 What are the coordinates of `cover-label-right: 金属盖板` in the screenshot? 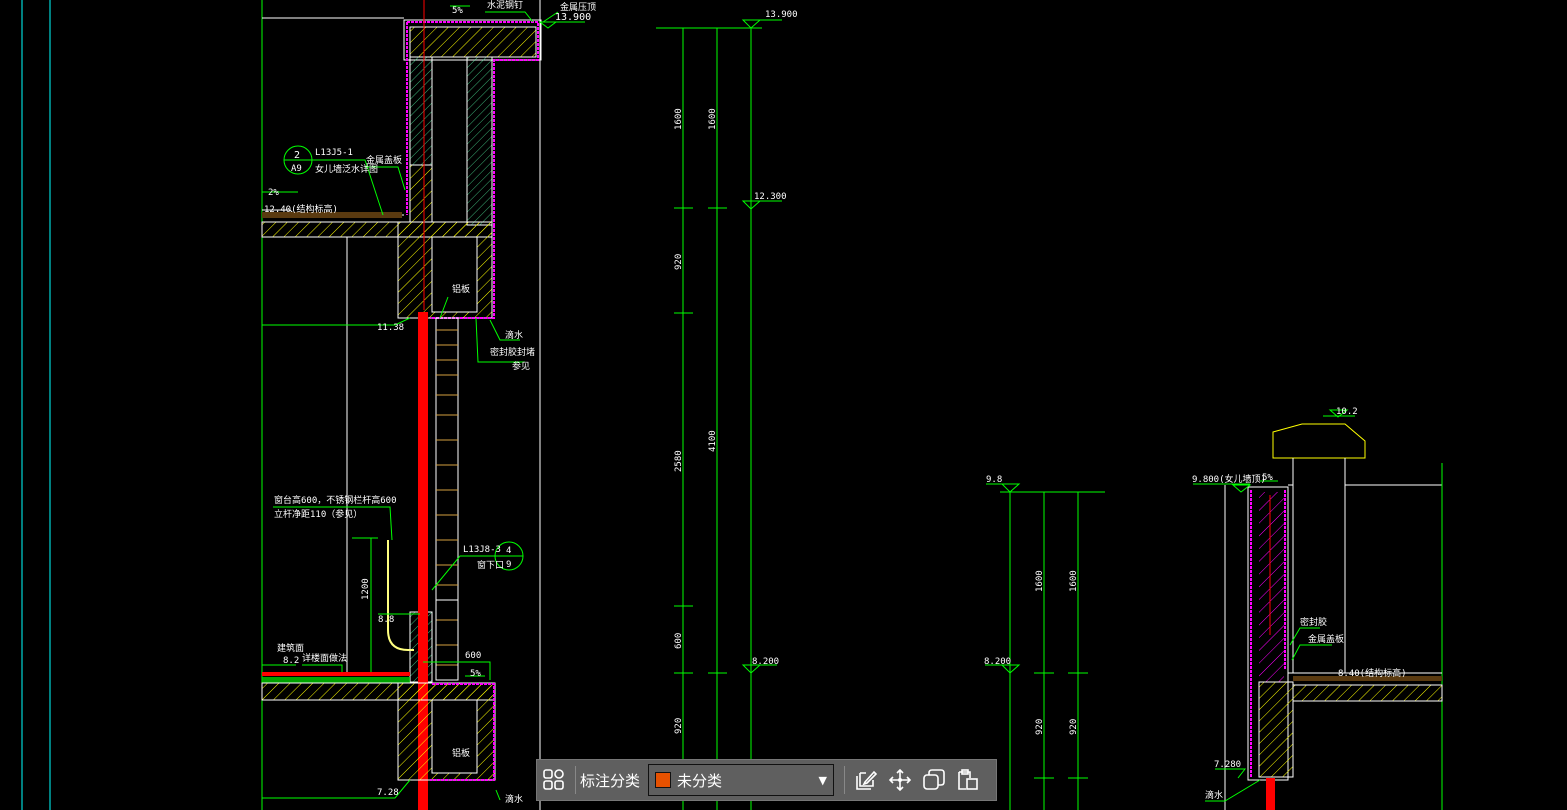 It's located at (1326, 639).